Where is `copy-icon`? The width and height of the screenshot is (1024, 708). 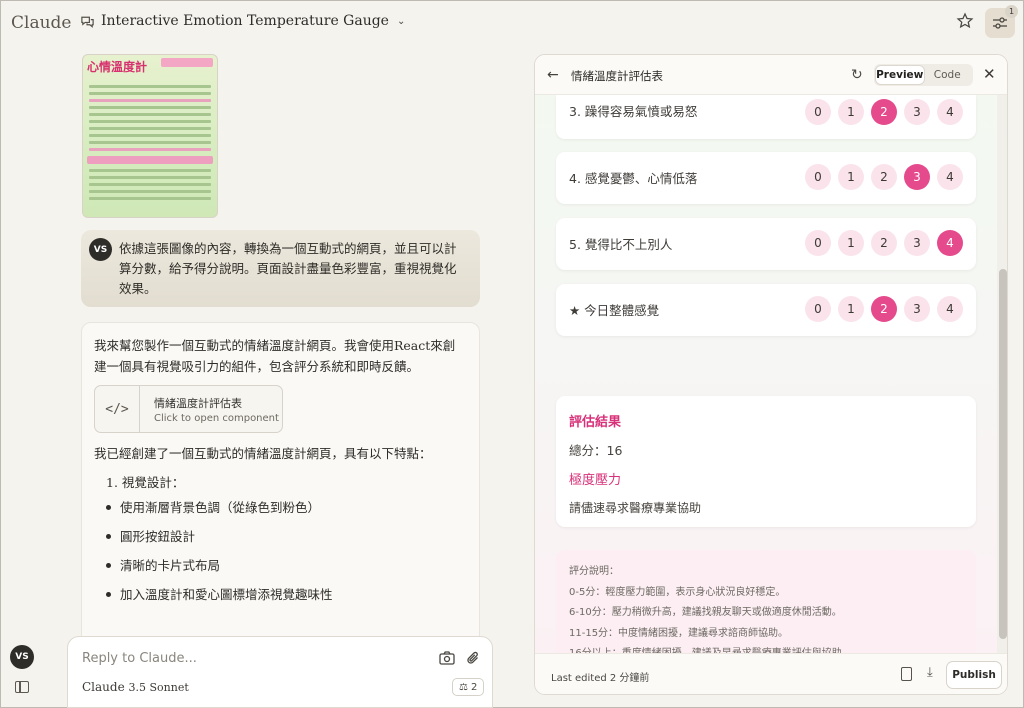
copy-icon is located at coordinates (906, 674).